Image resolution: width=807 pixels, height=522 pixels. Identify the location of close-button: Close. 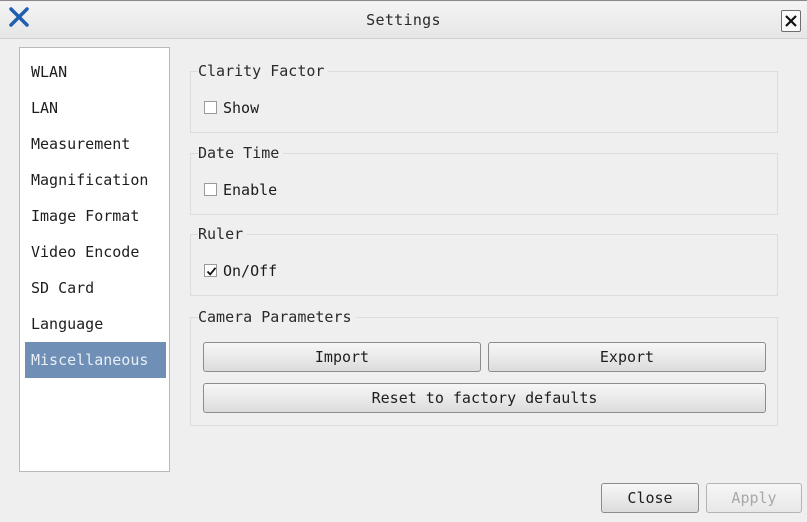
(650, 498).